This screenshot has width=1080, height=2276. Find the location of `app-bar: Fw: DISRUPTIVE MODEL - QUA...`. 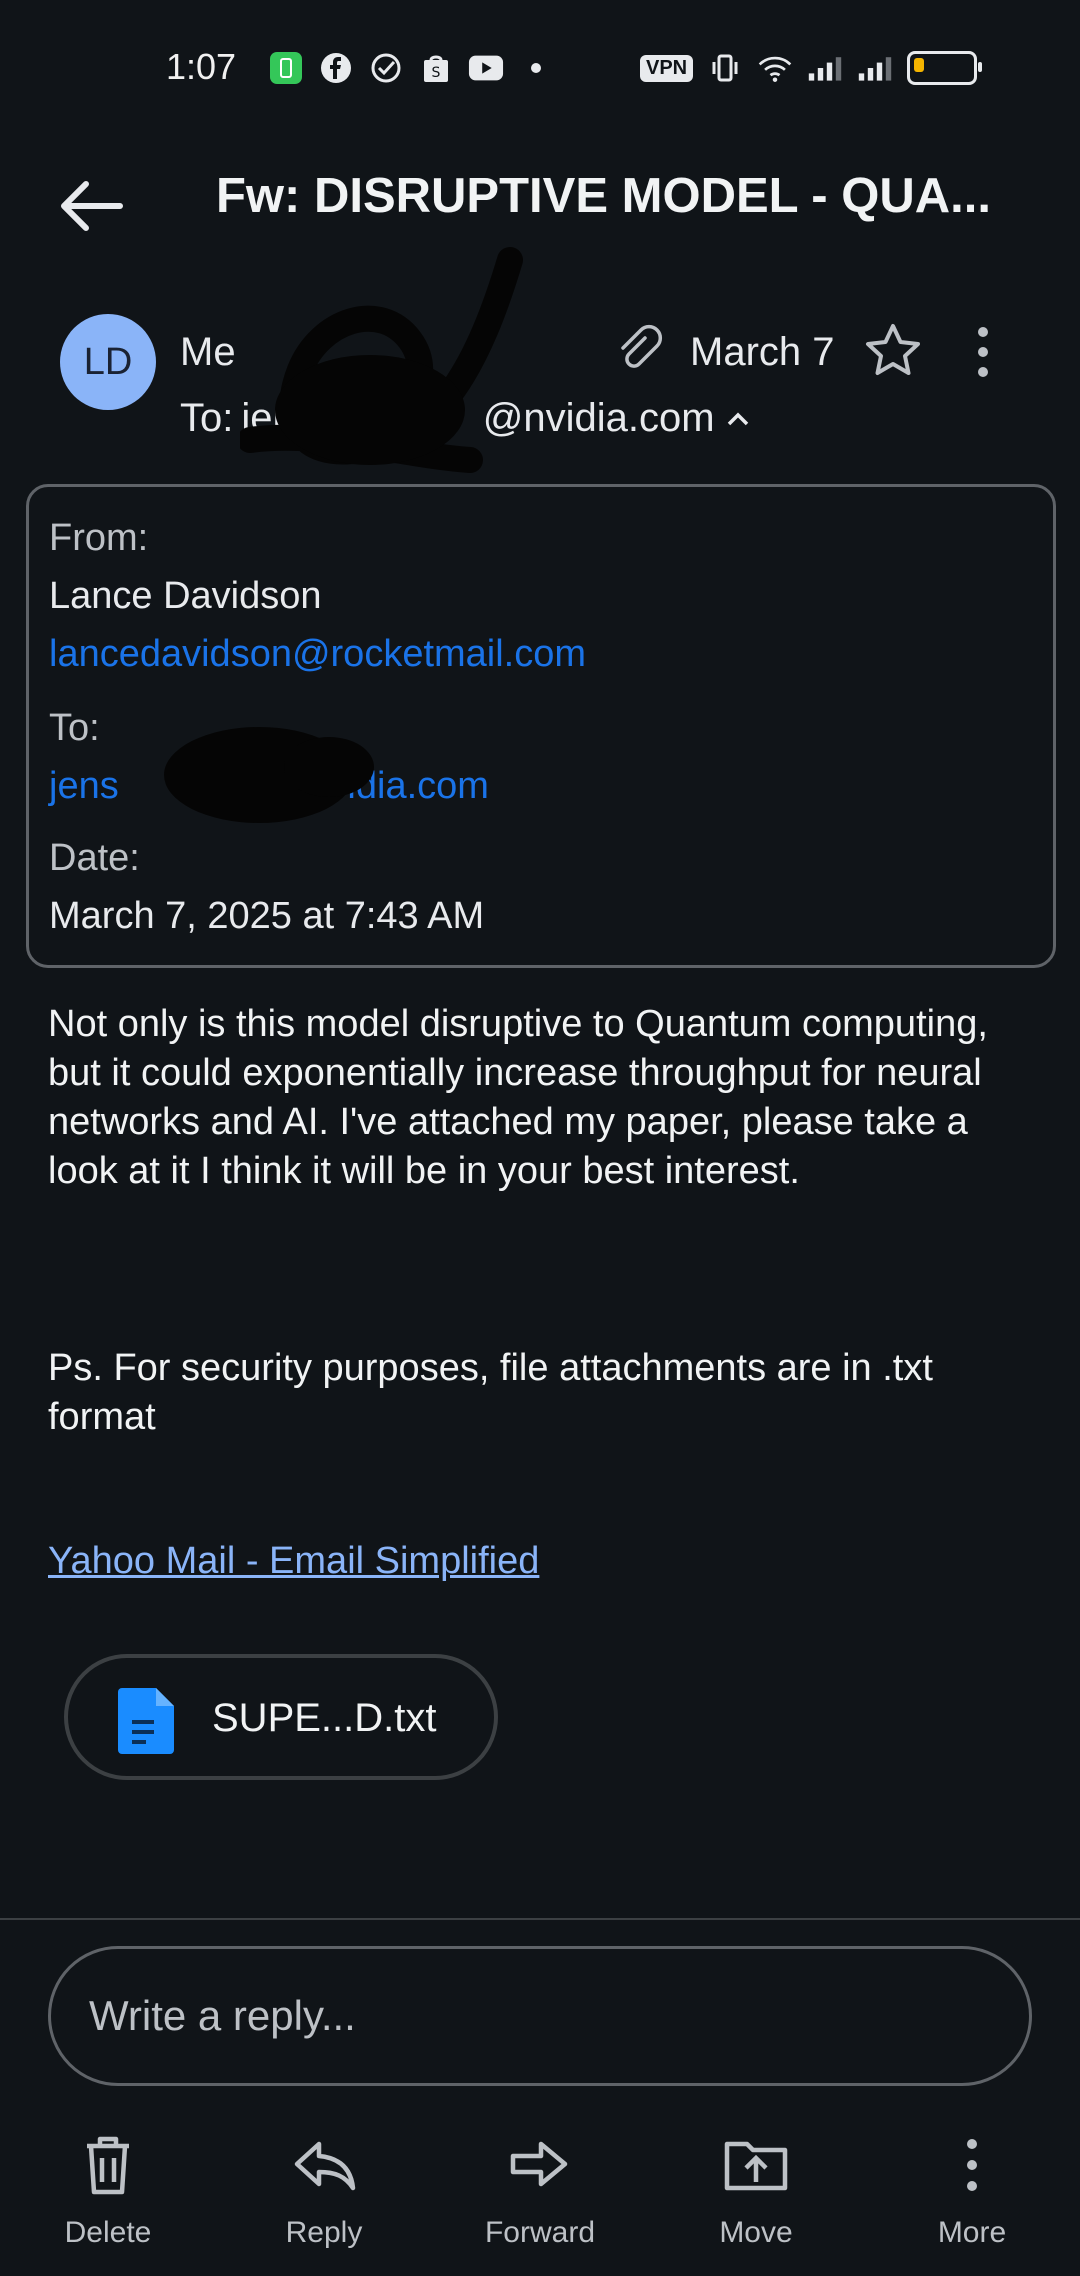

app-bar: Fw: DISRUPTIVE MODEL - QUA... is located at coordinates (540, 195).